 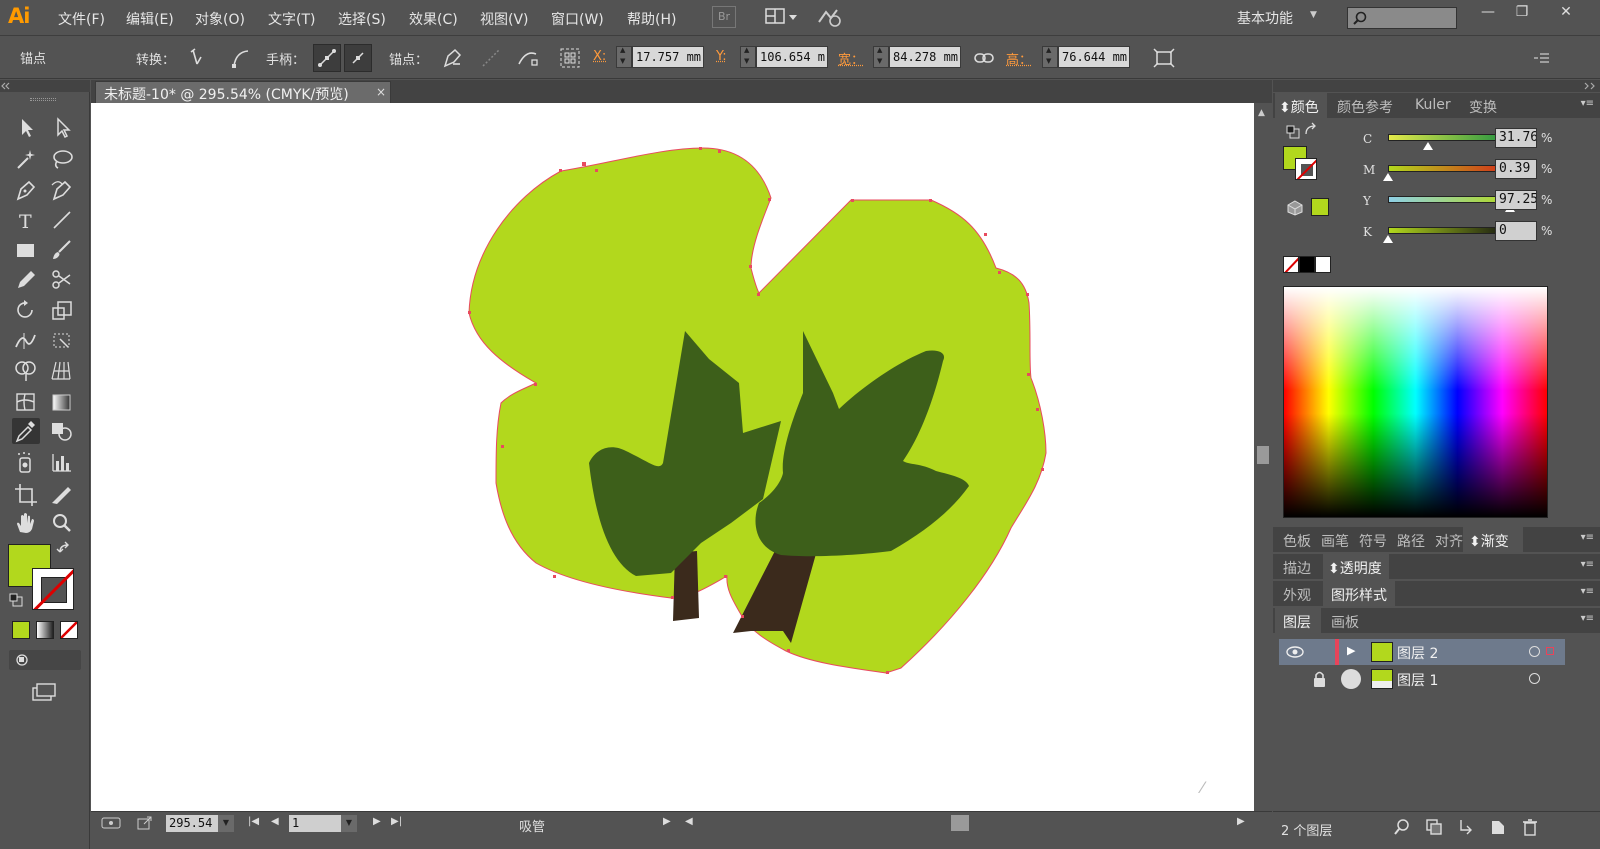 I want to click on lasso-tool-icon, so click(x=62, y=159).